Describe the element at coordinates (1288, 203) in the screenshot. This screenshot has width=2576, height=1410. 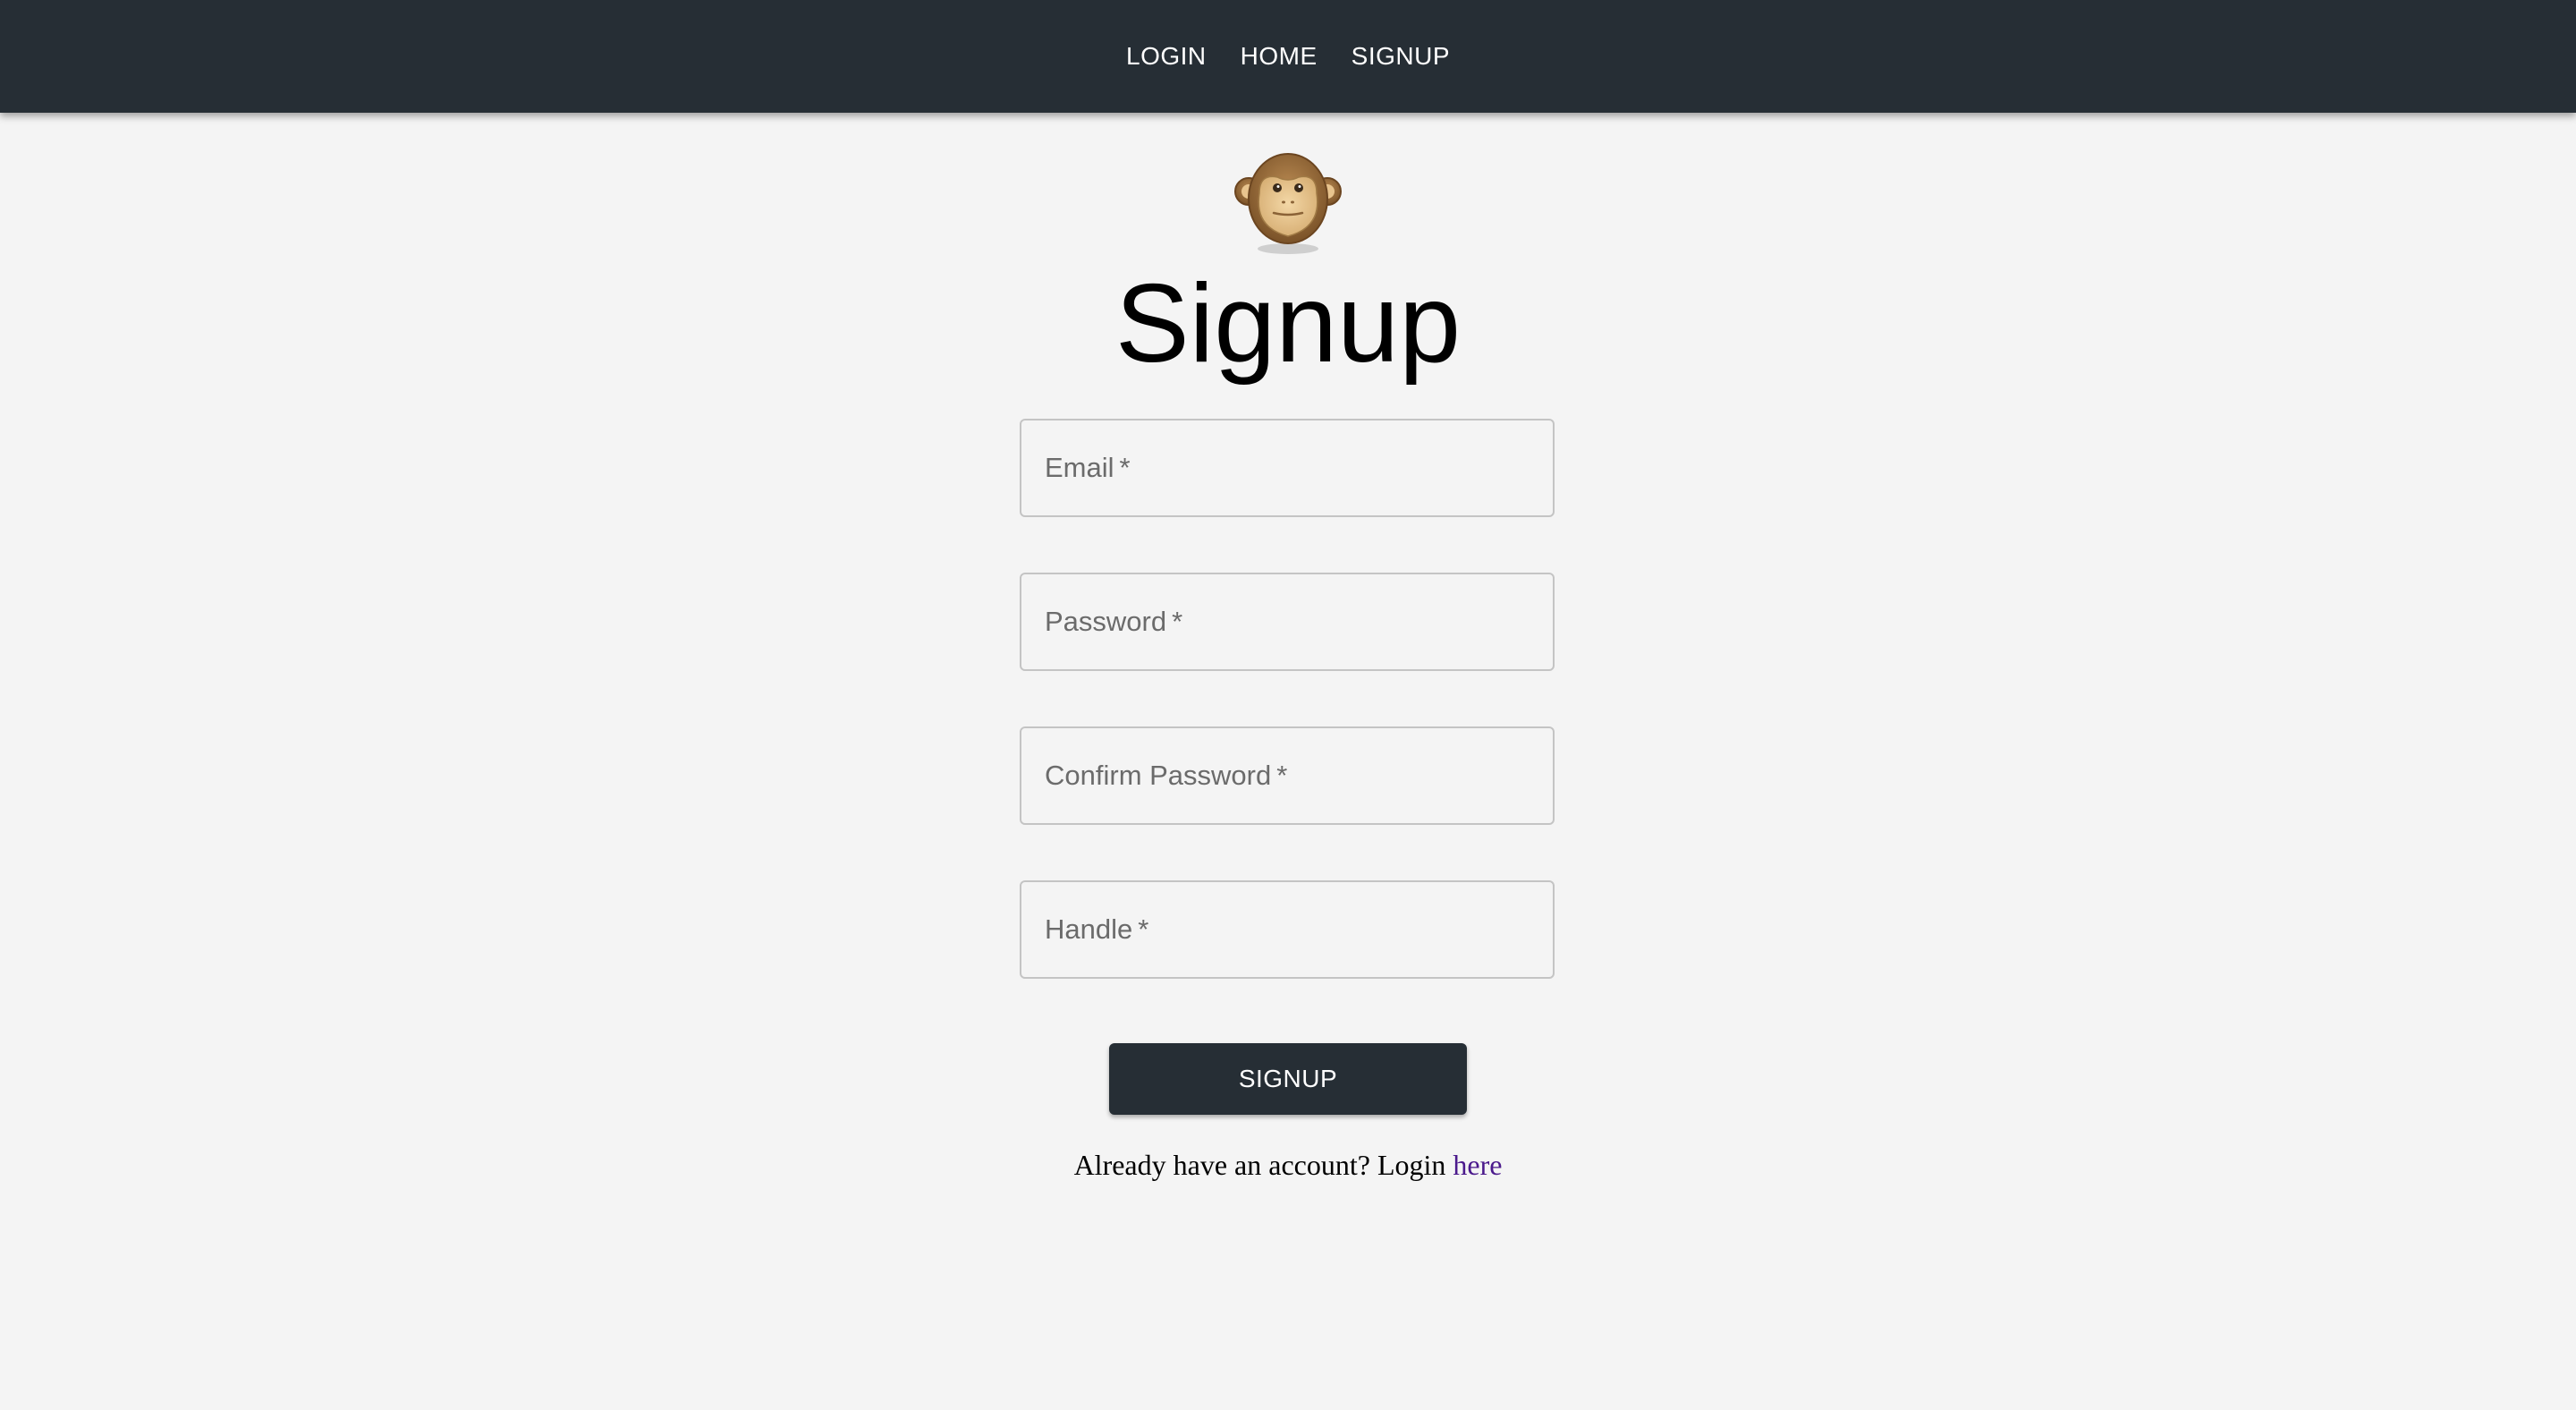
I see `monkey-face-icon` at that location.